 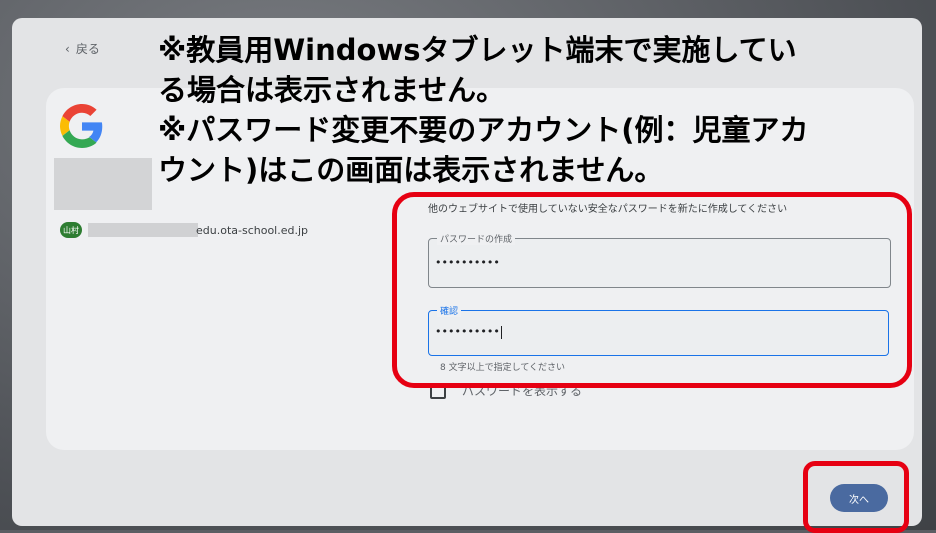 I want to click on back-button: ‹ 戻る, so click(x=82, y=48).